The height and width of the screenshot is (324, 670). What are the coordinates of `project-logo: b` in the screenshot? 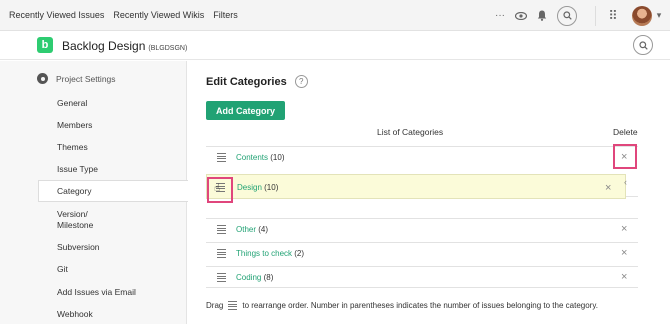 It's located at (45, 45).